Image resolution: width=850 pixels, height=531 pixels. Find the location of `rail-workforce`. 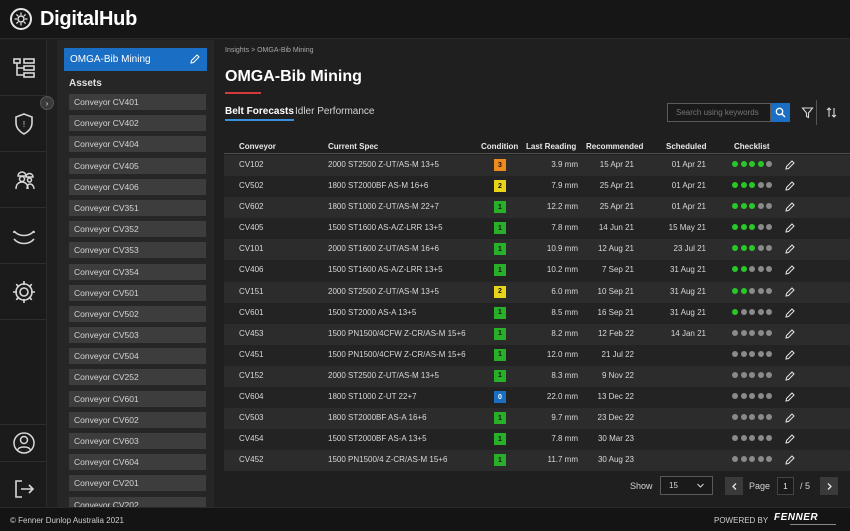

rail-workforce is located at coordinates (23, 180).